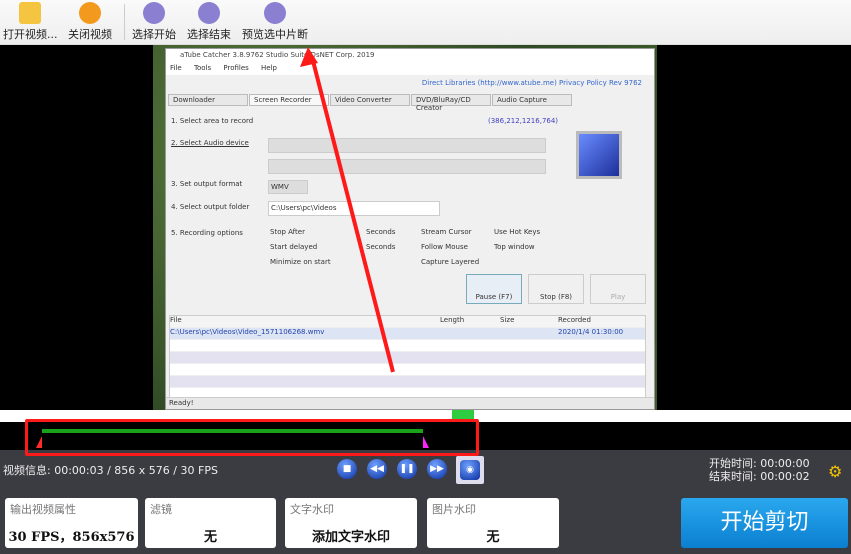 This screenshot has height=554, width=851. I want to click on stop-button: ■, so click(347, 469).